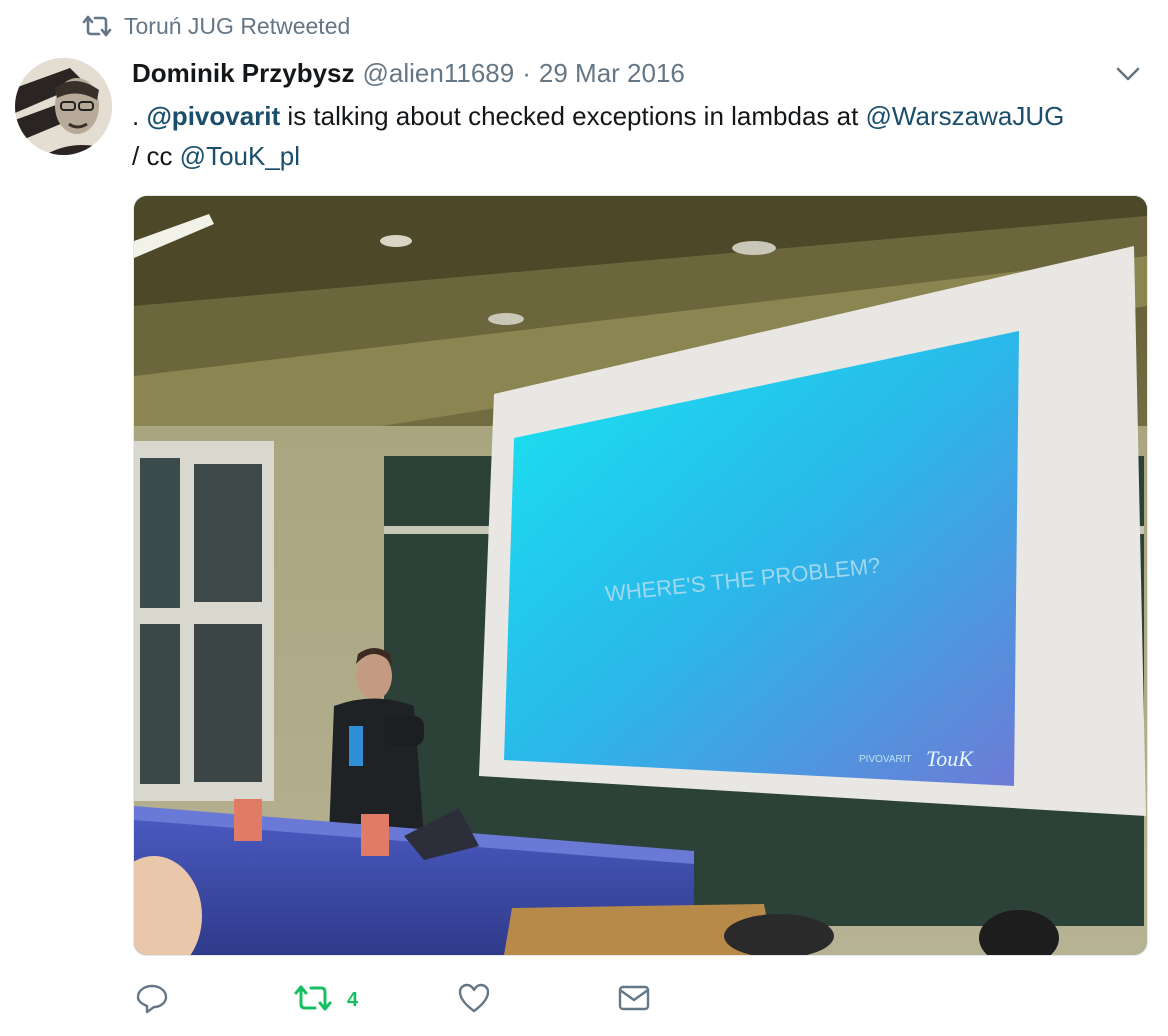  What do you see at coordinates (156, 156) in the screenshot?
I see `text-line2: / cc` at bounding box center [156, 156].